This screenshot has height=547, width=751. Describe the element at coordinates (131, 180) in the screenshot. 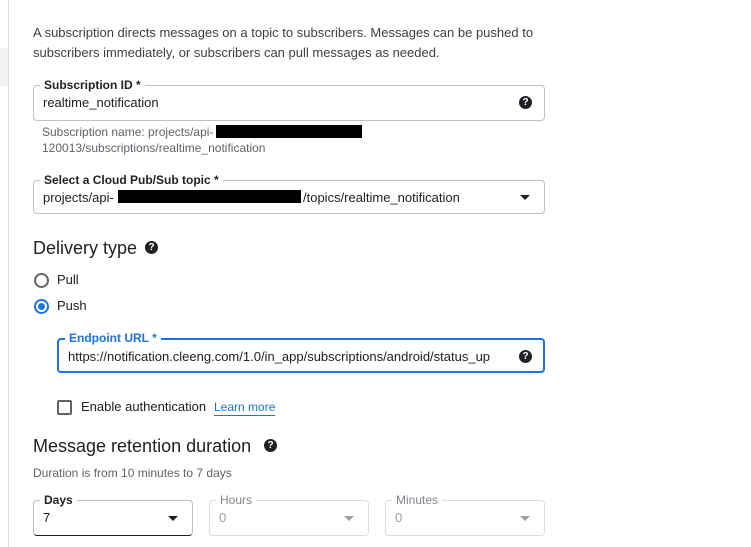

I see `topic-select-label: Select a Cloud Pub/Sub topic *` at that location.